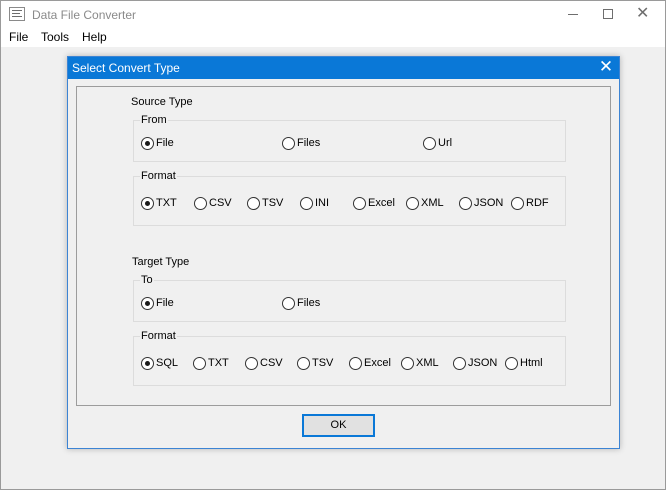 The image size is (666, 490). What do you see at coordinates (17, 14) in the screenshot?
I see `app-icon` at bounding box center [17, 14].